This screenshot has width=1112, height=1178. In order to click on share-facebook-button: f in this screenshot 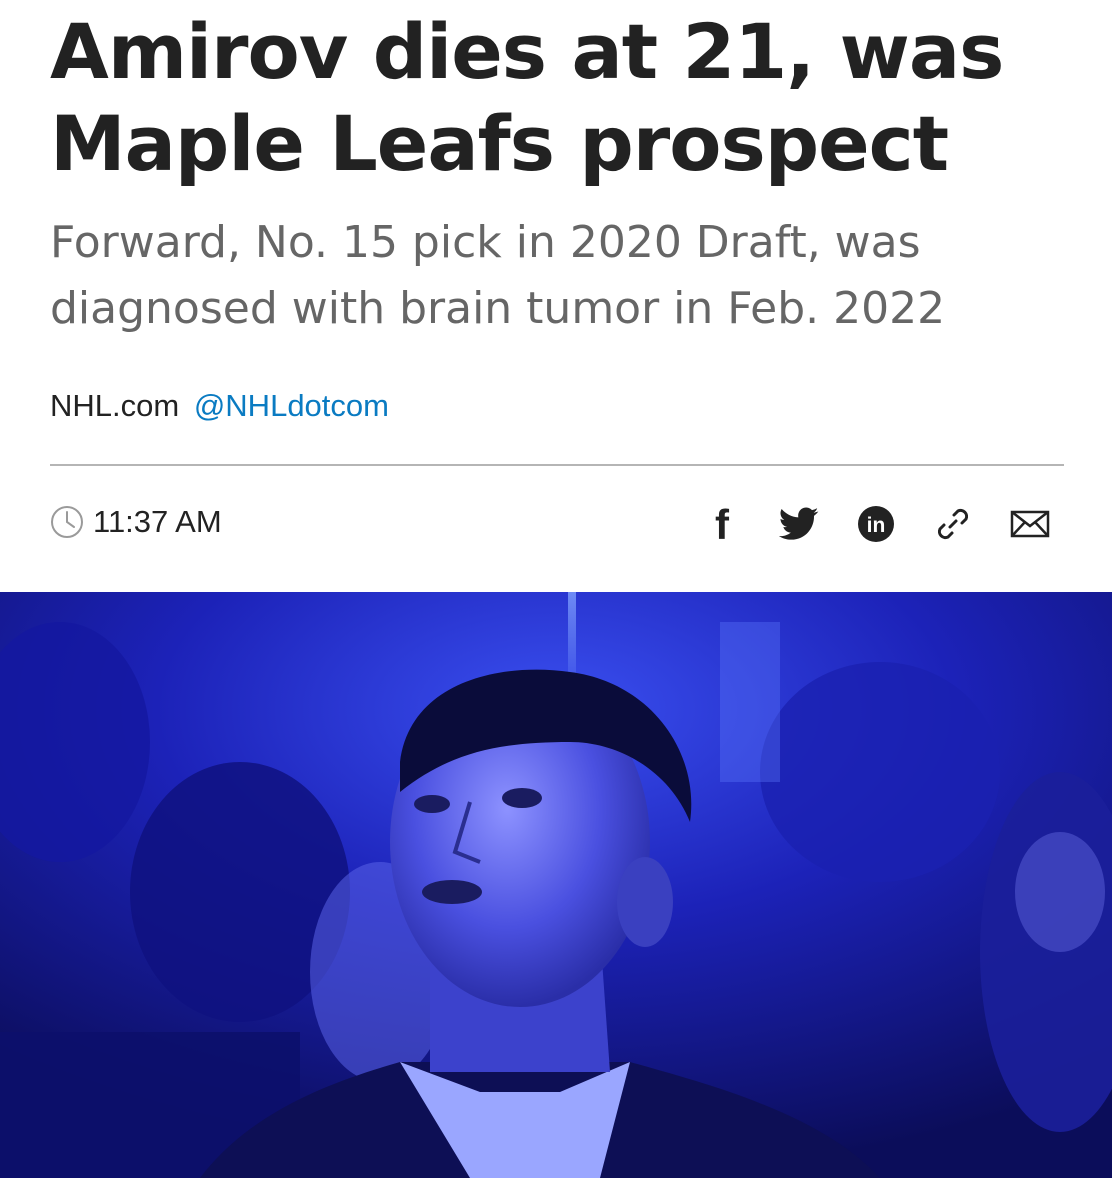, I will do `click(722, 524)`.